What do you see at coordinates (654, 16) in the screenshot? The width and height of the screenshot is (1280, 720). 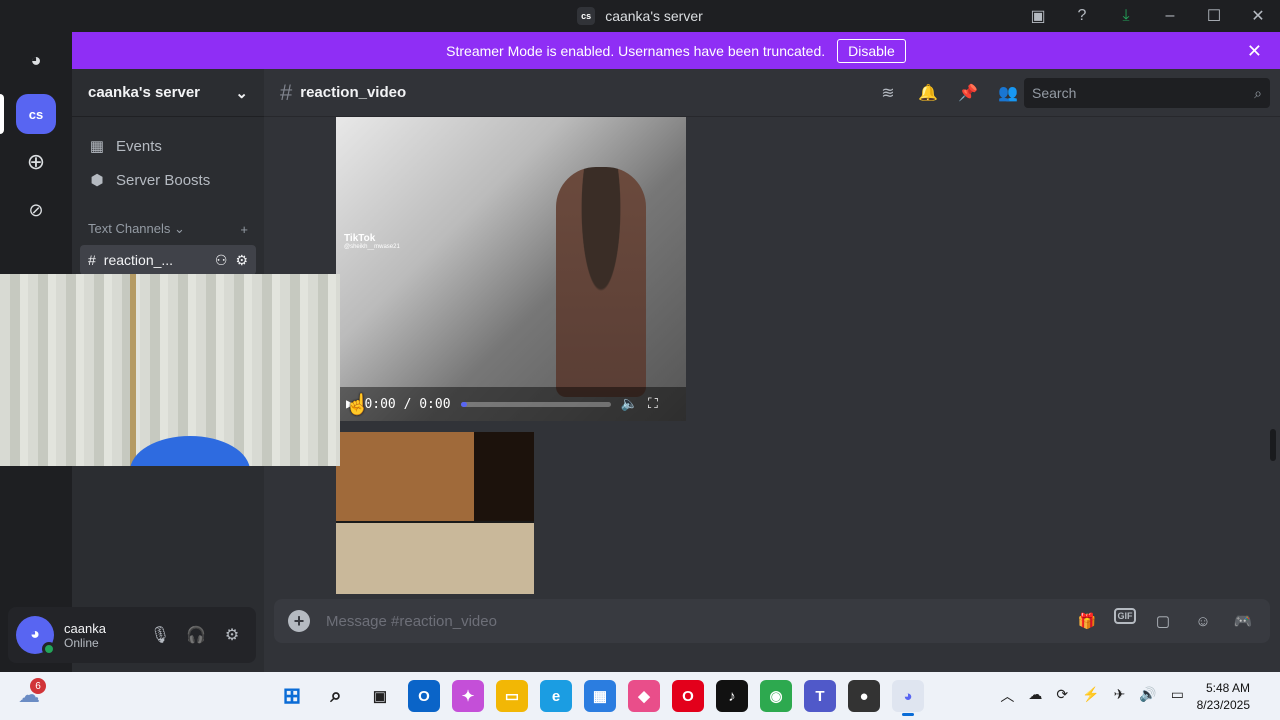 I see `window-title: caanka's server` at bounding box center [654, 16].